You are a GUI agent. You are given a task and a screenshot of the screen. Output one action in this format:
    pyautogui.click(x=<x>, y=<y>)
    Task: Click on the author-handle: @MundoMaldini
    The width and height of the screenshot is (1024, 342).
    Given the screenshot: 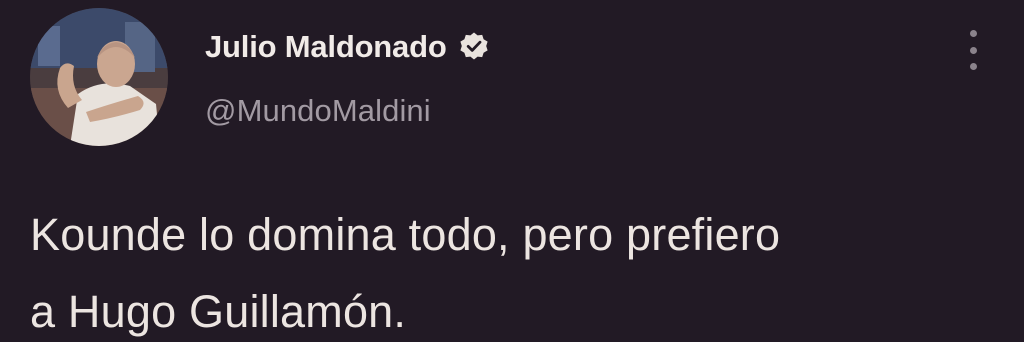 What is the action you would take?
    pyautogui.click(x=318, y=111)
    